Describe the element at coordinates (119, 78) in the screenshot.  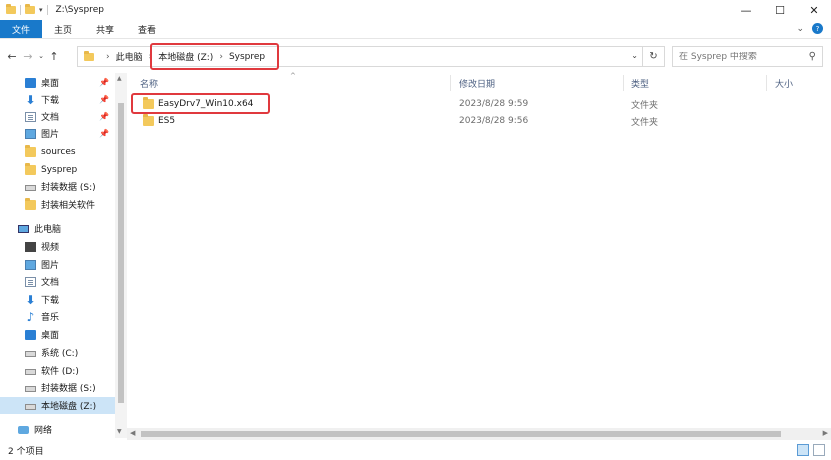
I see `scroll-up-icon: ▲` at that location.